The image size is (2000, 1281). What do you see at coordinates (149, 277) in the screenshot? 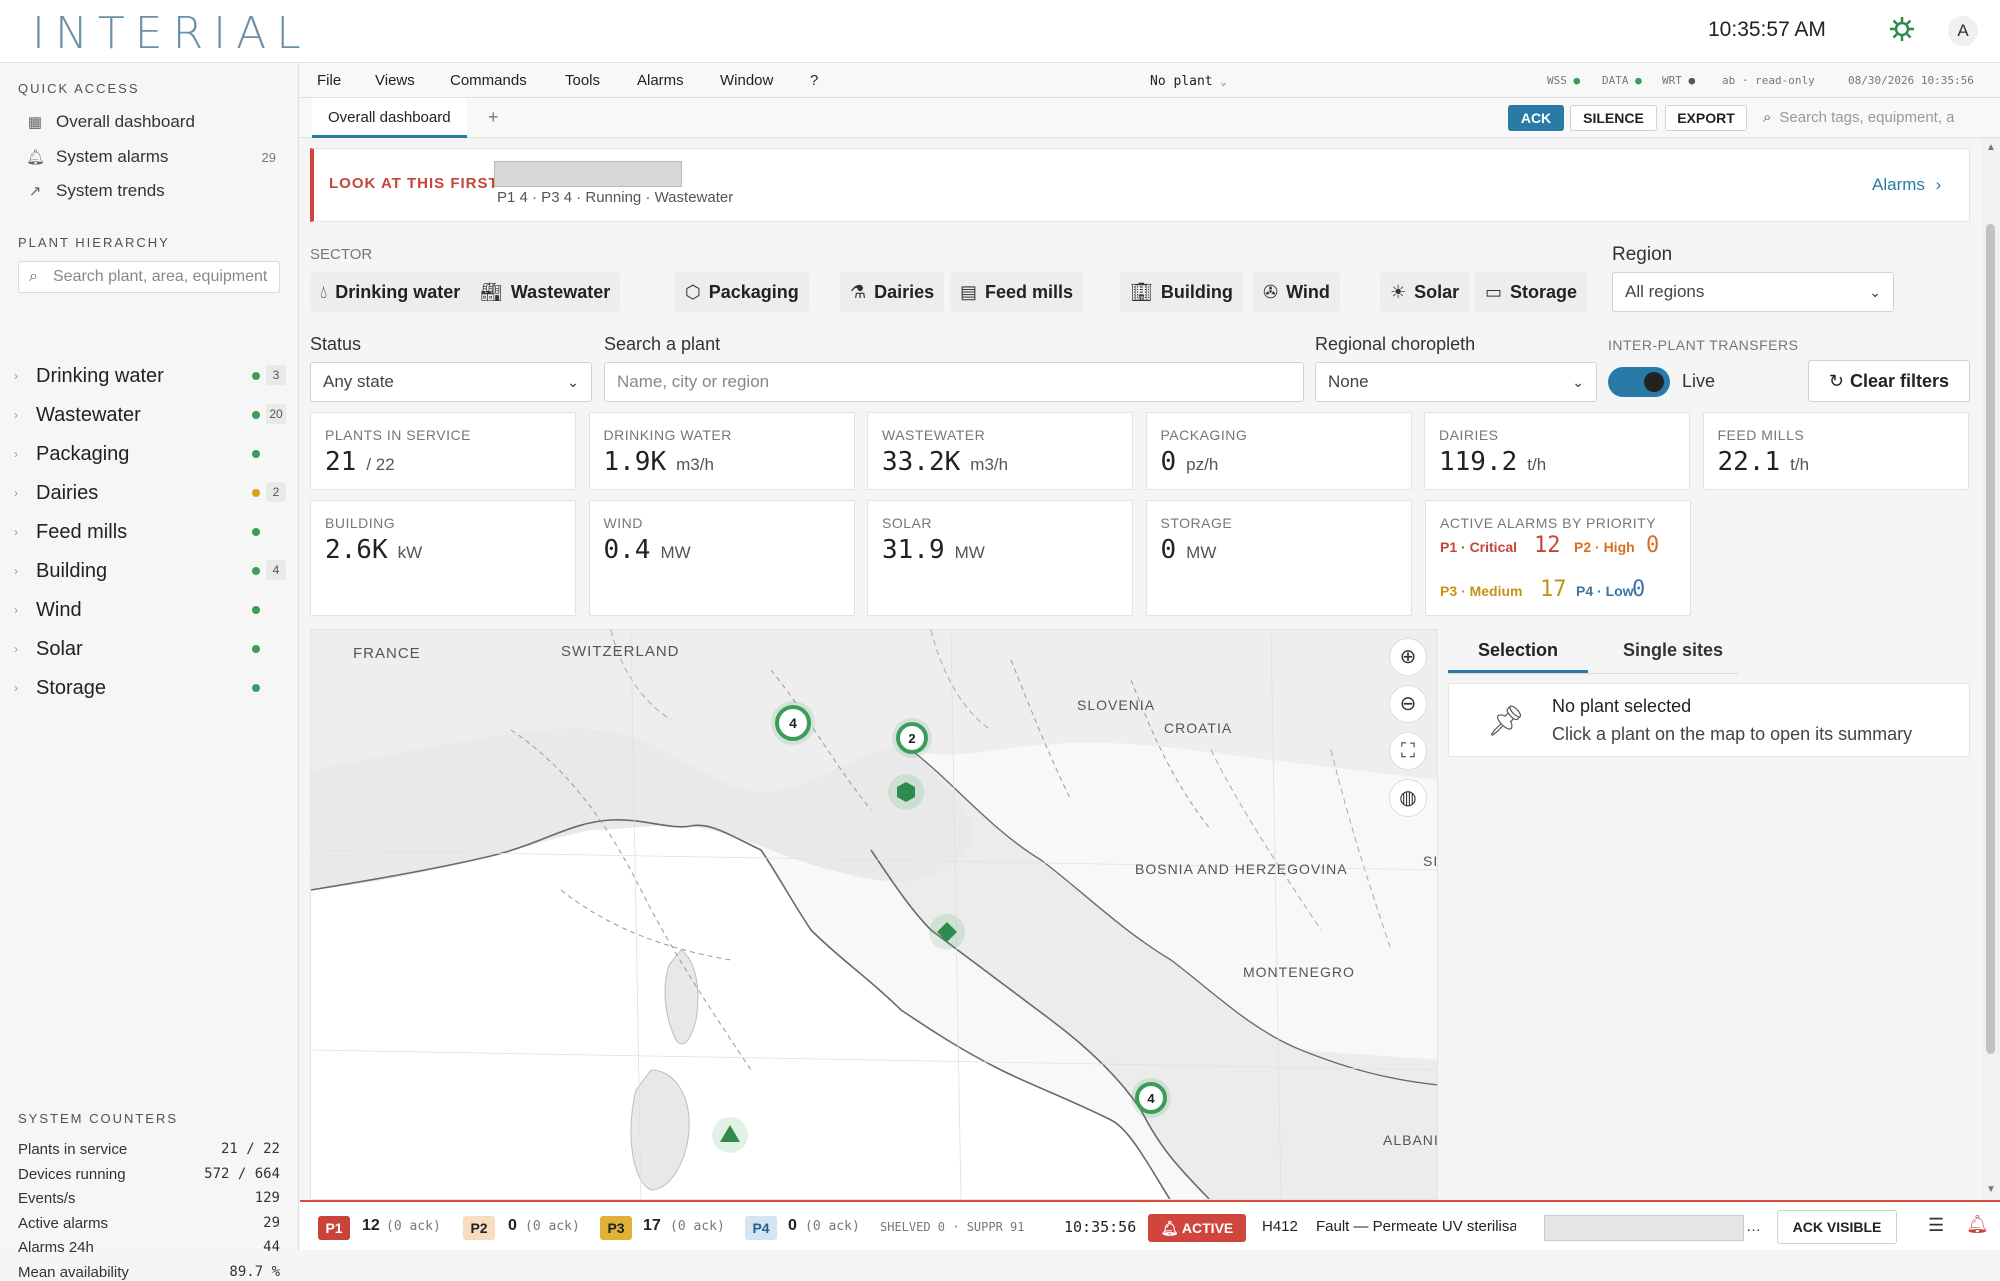
I see `hierarchy-search-input: ⌕ Search plant, area, equipment` at bounding box center [149, 277].